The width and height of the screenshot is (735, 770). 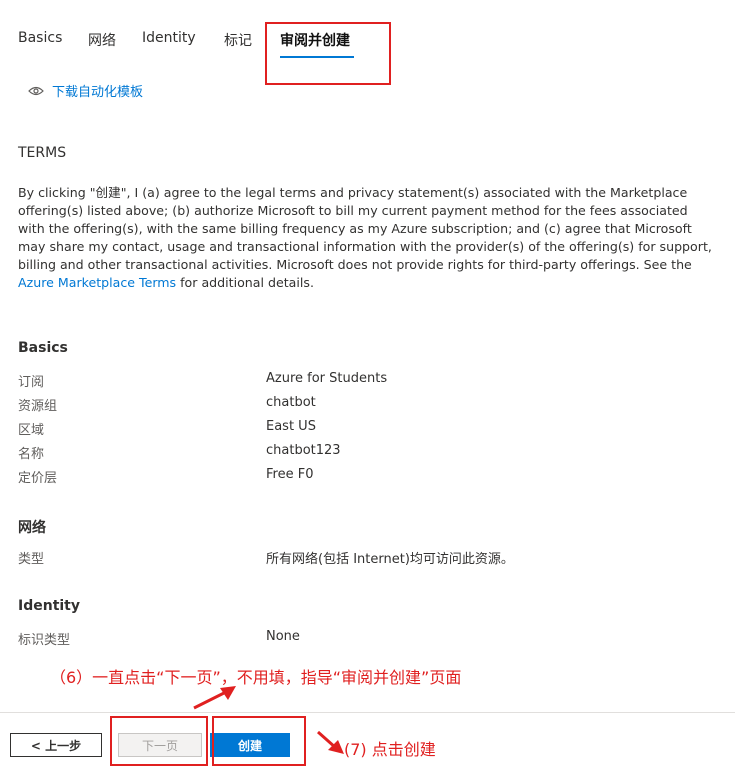 What do you see at coordinates (214, 698) in the screenshot?
I see `annotation-arrow-up-icon` at bounding box center [214, 698].